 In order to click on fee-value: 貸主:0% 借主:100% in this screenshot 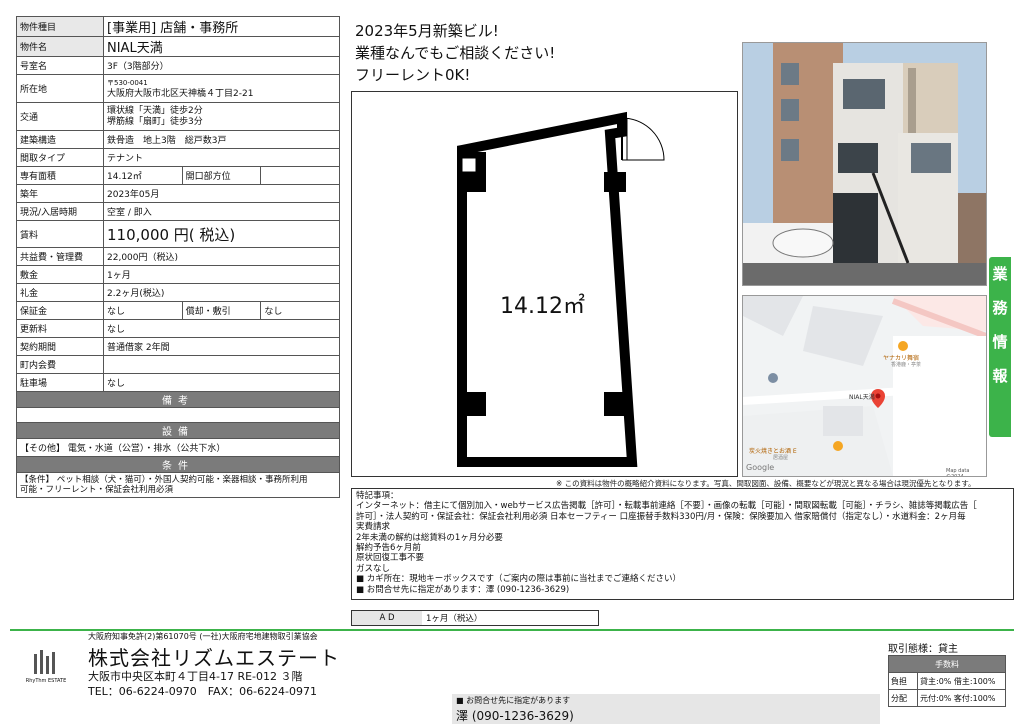, I will do `click(961, 681)`.